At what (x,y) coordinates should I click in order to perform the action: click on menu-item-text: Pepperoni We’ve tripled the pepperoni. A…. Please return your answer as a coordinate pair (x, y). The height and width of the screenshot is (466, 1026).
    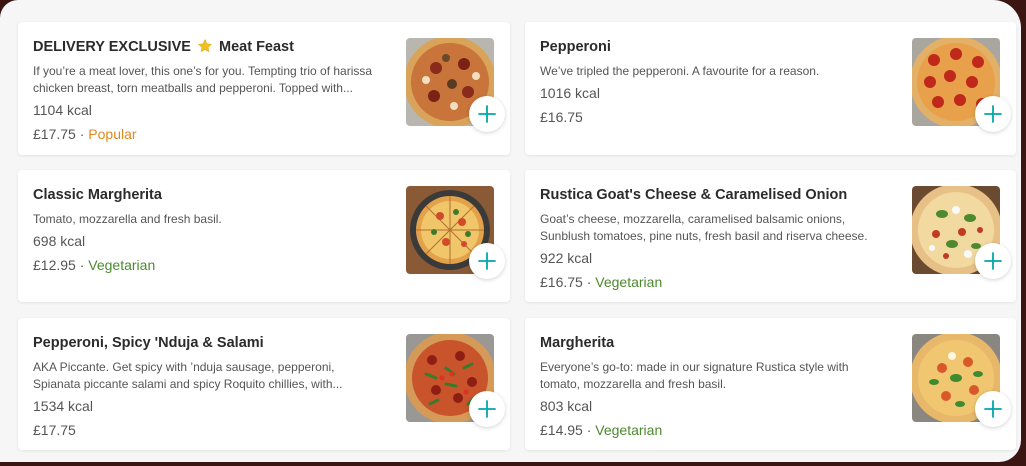
    Looking at the image, I should click on (719, 82).